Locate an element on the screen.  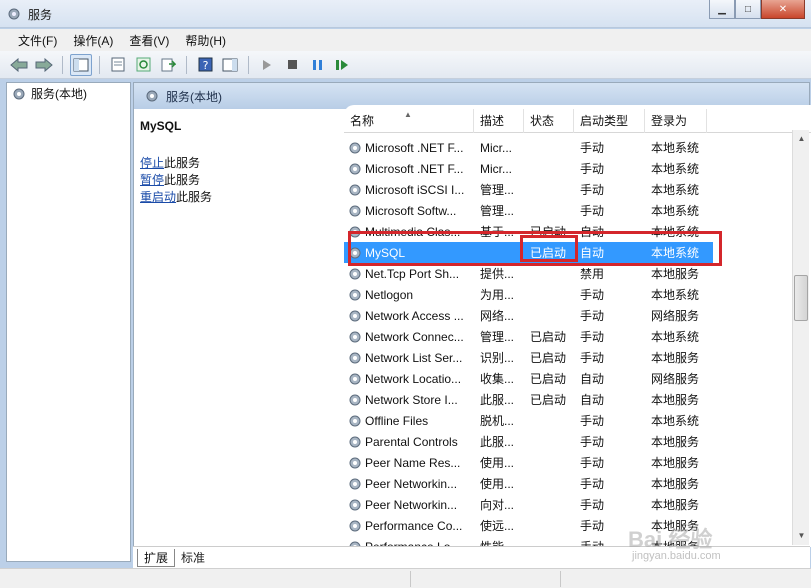
action-pane-icon is located at coordinates (230, 64).